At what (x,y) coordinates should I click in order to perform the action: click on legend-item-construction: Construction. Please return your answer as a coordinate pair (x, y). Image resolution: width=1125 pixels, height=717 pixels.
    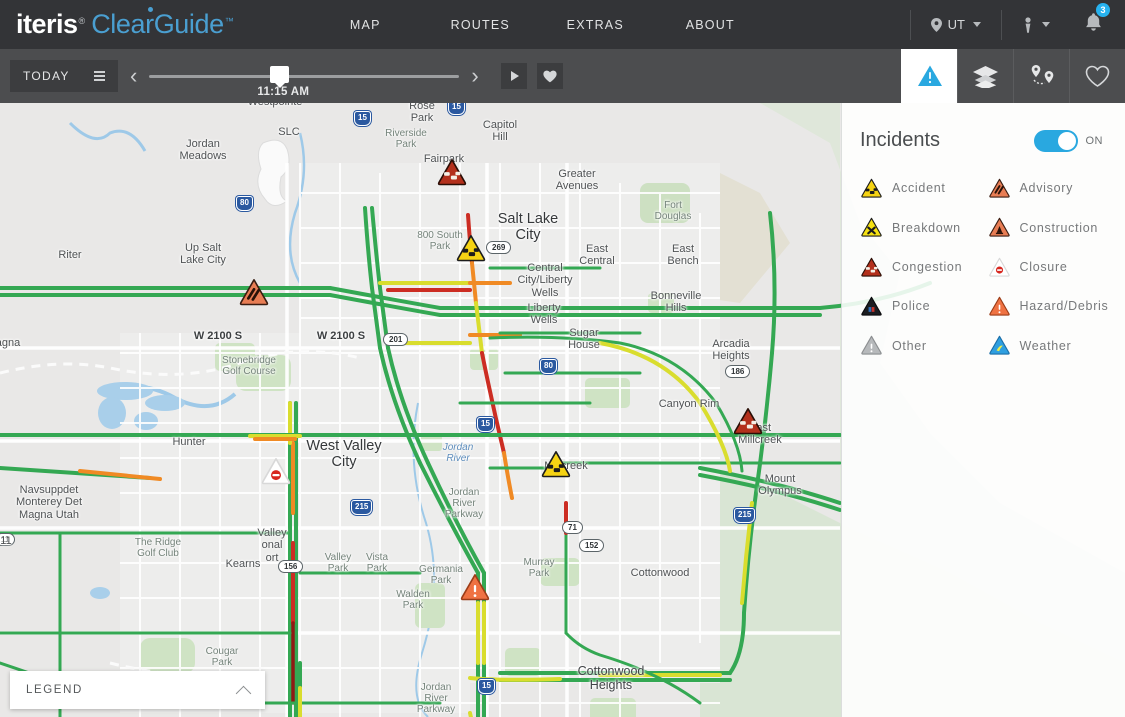
    Looking at the image, I should click on (1050, 227).